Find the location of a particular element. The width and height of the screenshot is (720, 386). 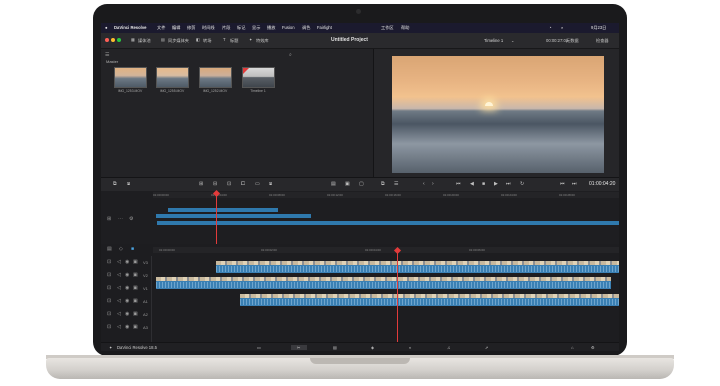

toolbar-inspector: 检查器 is located at coordinates (602, 41).